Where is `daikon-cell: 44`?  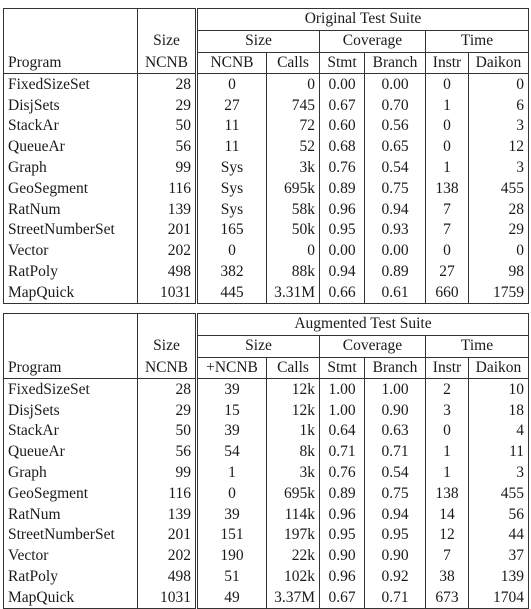
daikon-cell: 44 is located at coordinates (498, 535).